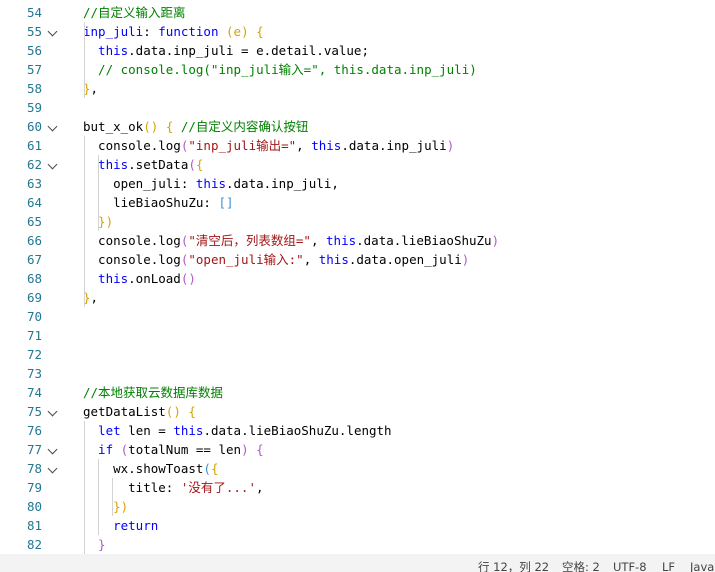 This screenshot has height=572, width=715. I want to click on line-number: 67, so click(34, 259).